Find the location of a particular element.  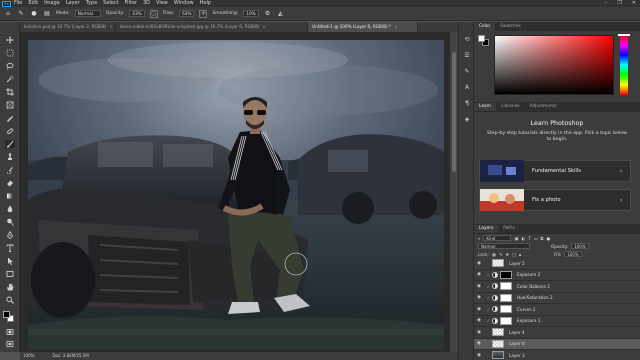

lock-all-icon: 🔒︎ is located at coordinates (520, 254).